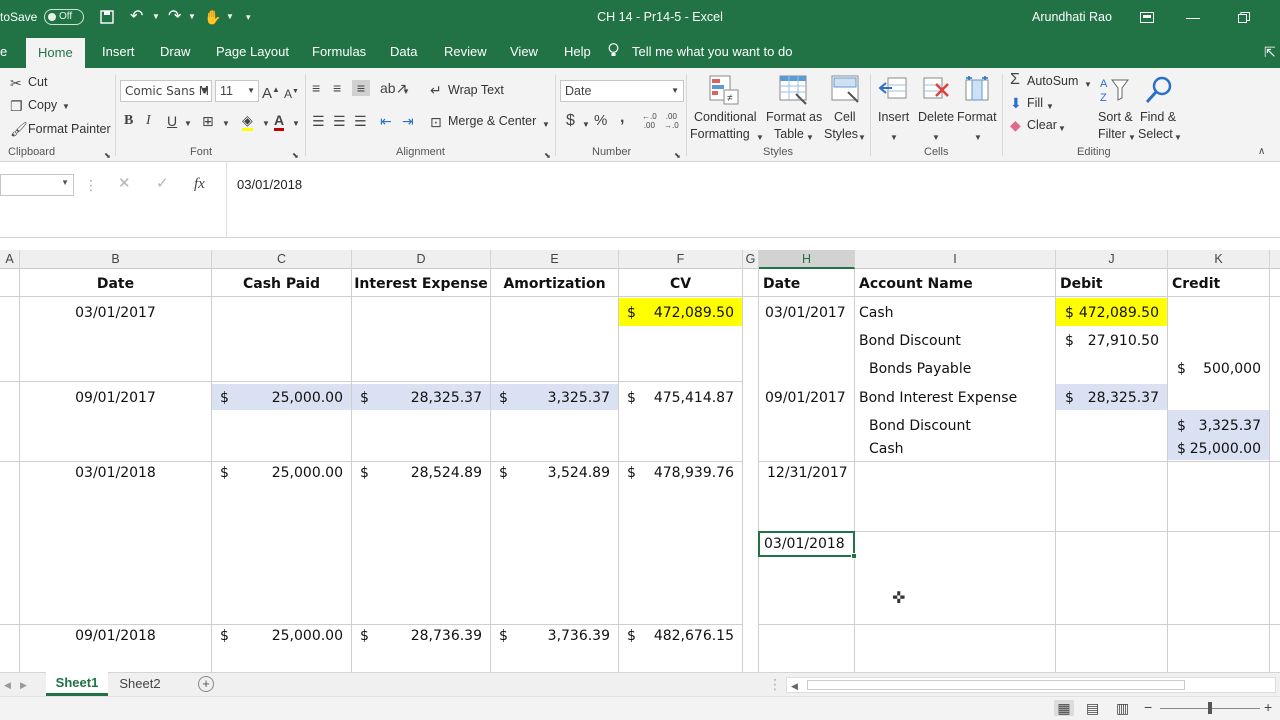  What do you see at coordinates (10, 259) in the screenshot?
I see `column-header-a: A` at bounding box center [10, 259].